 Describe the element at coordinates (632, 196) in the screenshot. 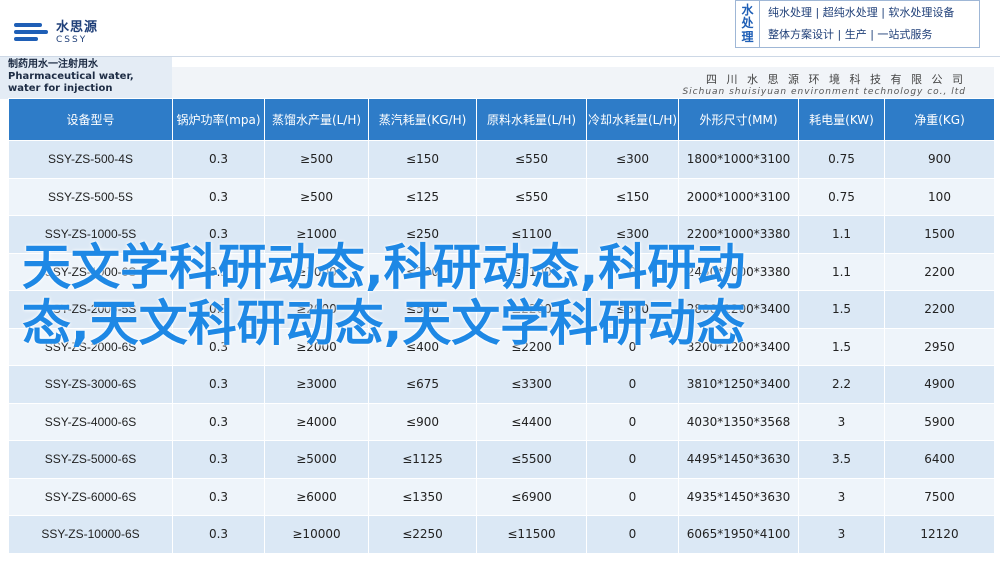

I see `table-cell: ≤150` at that location.